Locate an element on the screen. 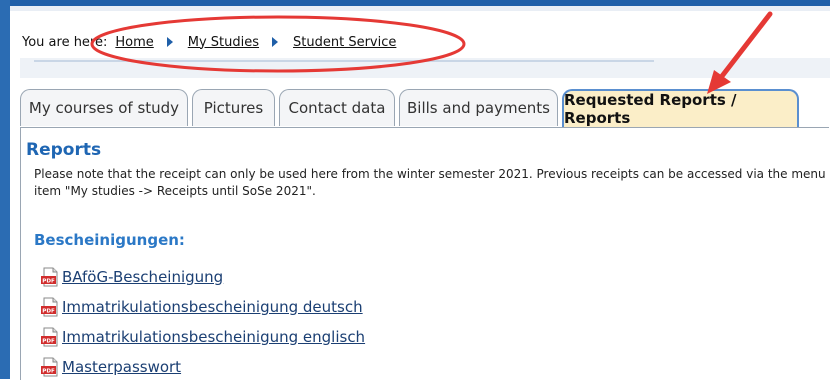 This screenshot has height=380, width=830. annotation-arrow-head is located at coordinates (719, 82).